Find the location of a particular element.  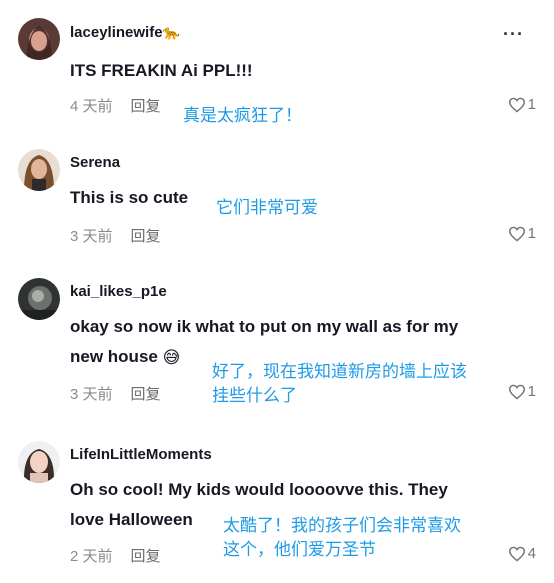

translation-annotation: 好了，现在我知道新房的墙上应该 挂些什么了 is located at coordinates (339, 384).